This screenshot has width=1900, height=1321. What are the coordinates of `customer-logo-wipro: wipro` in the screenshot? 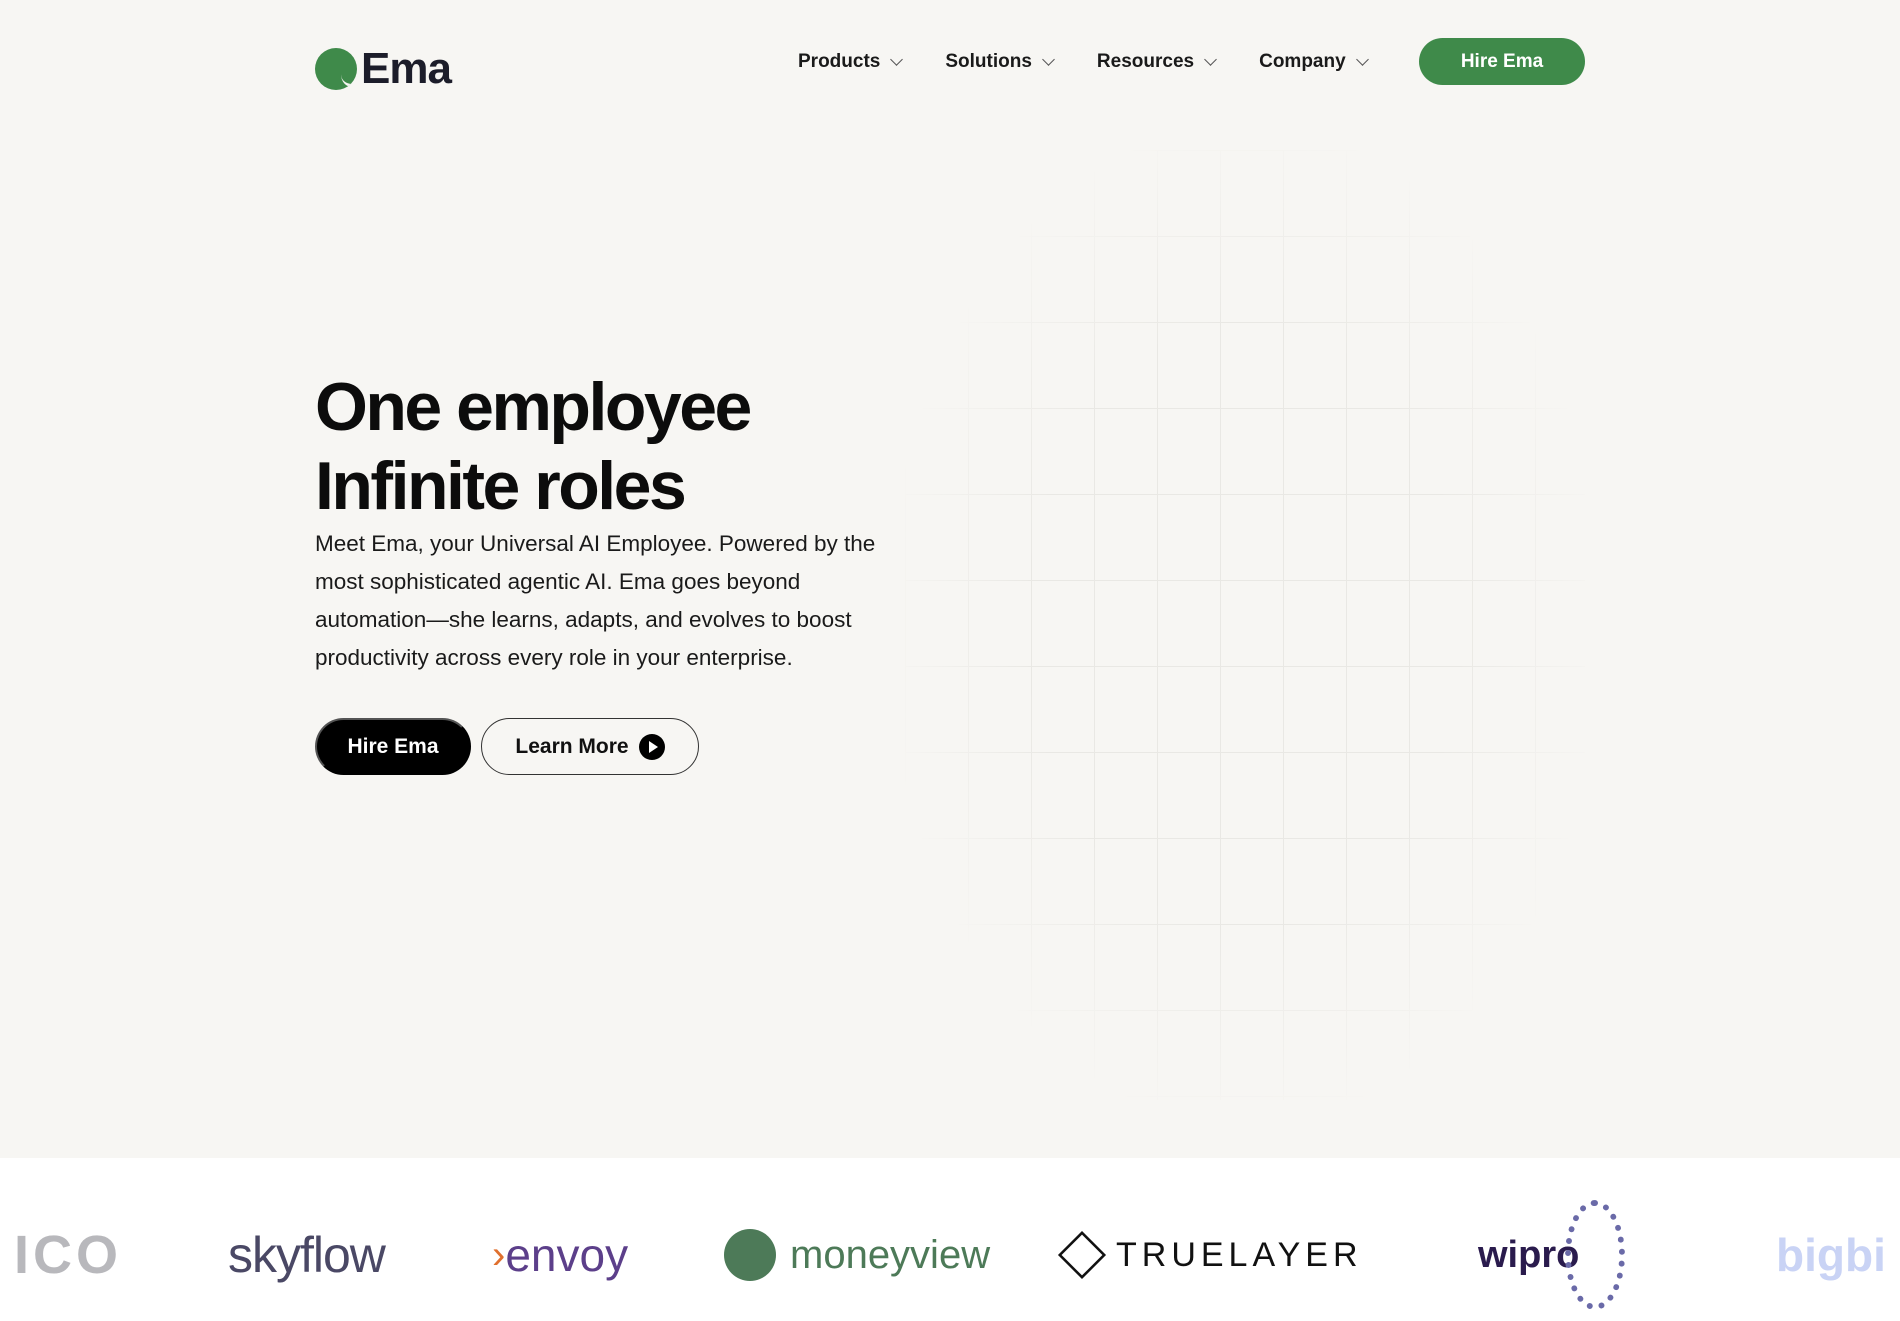 It's located at (1552, 1255).